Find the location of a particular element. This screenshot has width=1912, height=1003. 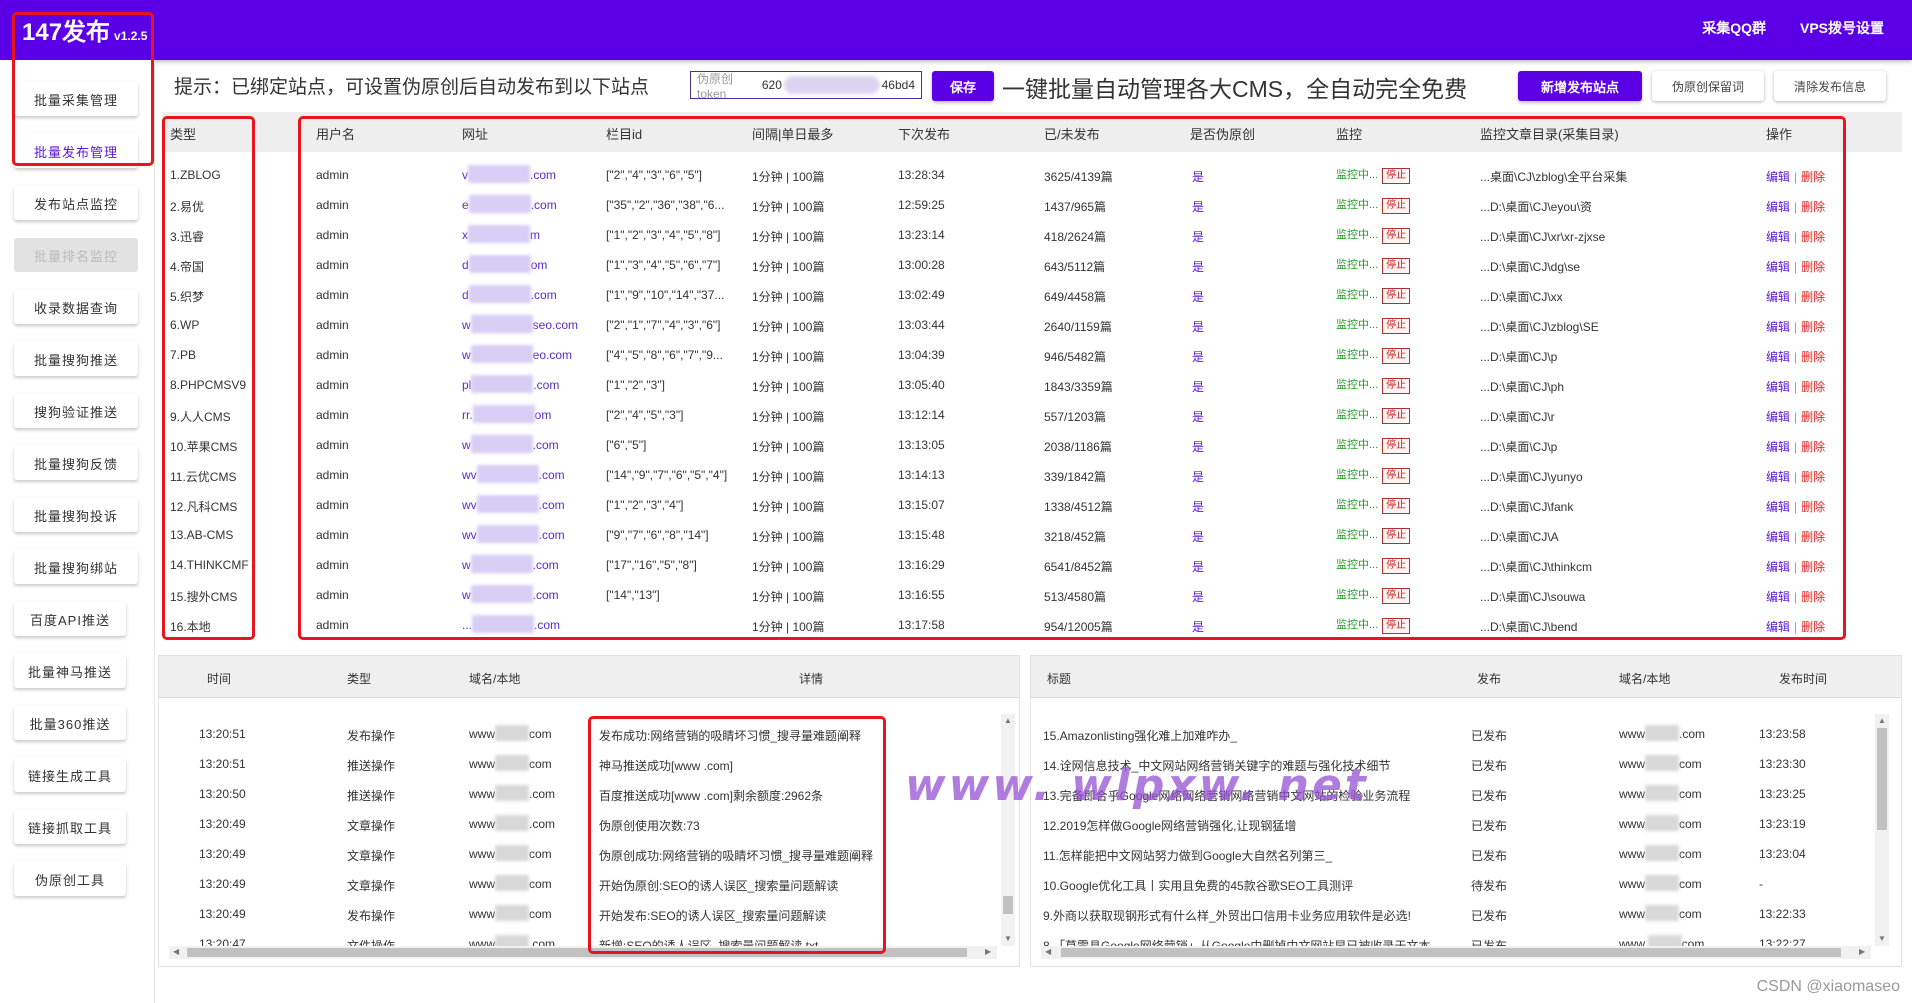

vps-dial-settings-link: VPS拨号设置 is located at coordinates (1842, 28).